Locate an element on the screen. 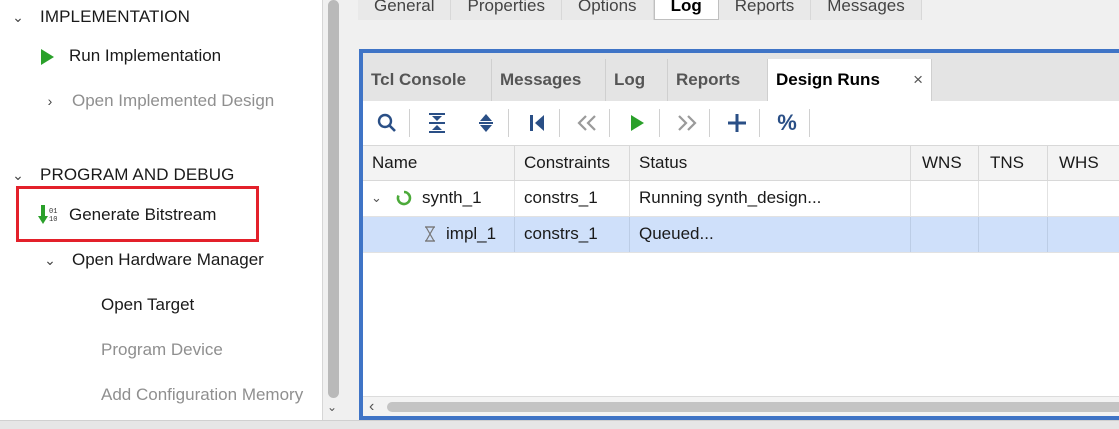 The image size is (1119, 429). section-implementation-label: IMPLEMENTATION is located at coordinates (115, 16).